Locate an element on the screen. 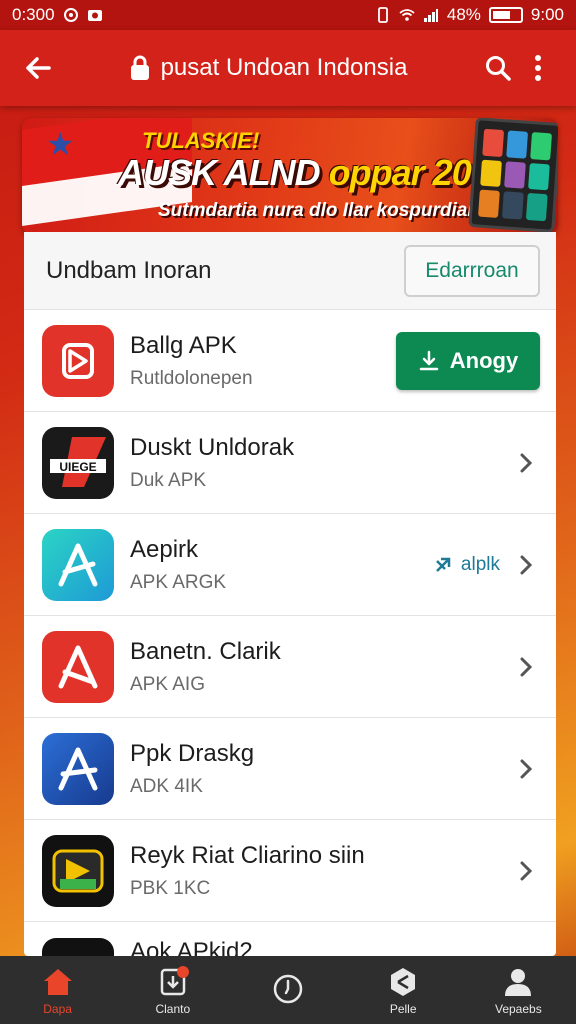 The image size is (576, 1024). battery-icon is located at coordinates (505, 15).